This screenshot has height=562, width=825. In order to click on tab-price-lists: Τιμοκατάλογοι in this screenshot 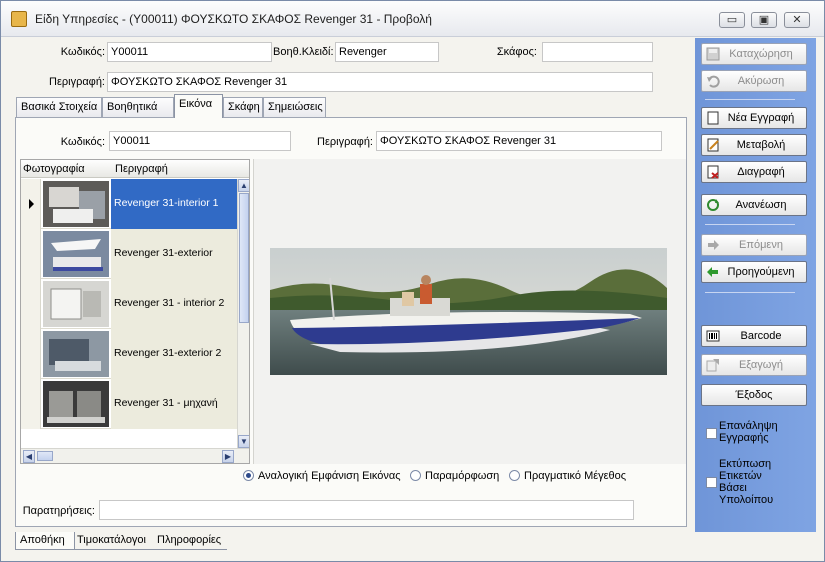, I will do `click(114, 541)`.